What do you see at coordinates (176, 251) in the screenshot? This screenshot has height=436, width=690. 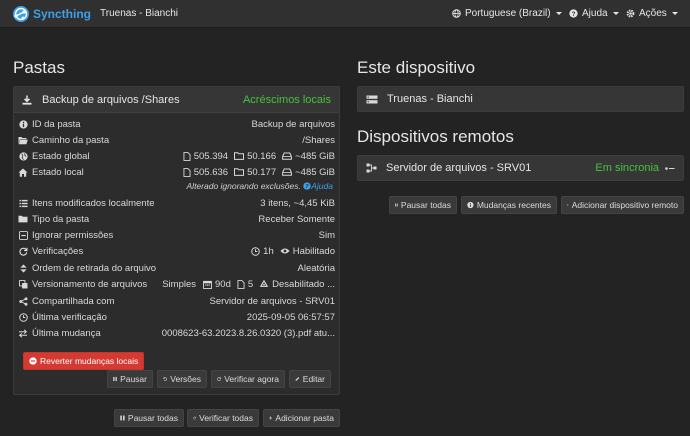 I see `row-rescans: Verificações 1h Habilitado` at bounding box center [176, 251].